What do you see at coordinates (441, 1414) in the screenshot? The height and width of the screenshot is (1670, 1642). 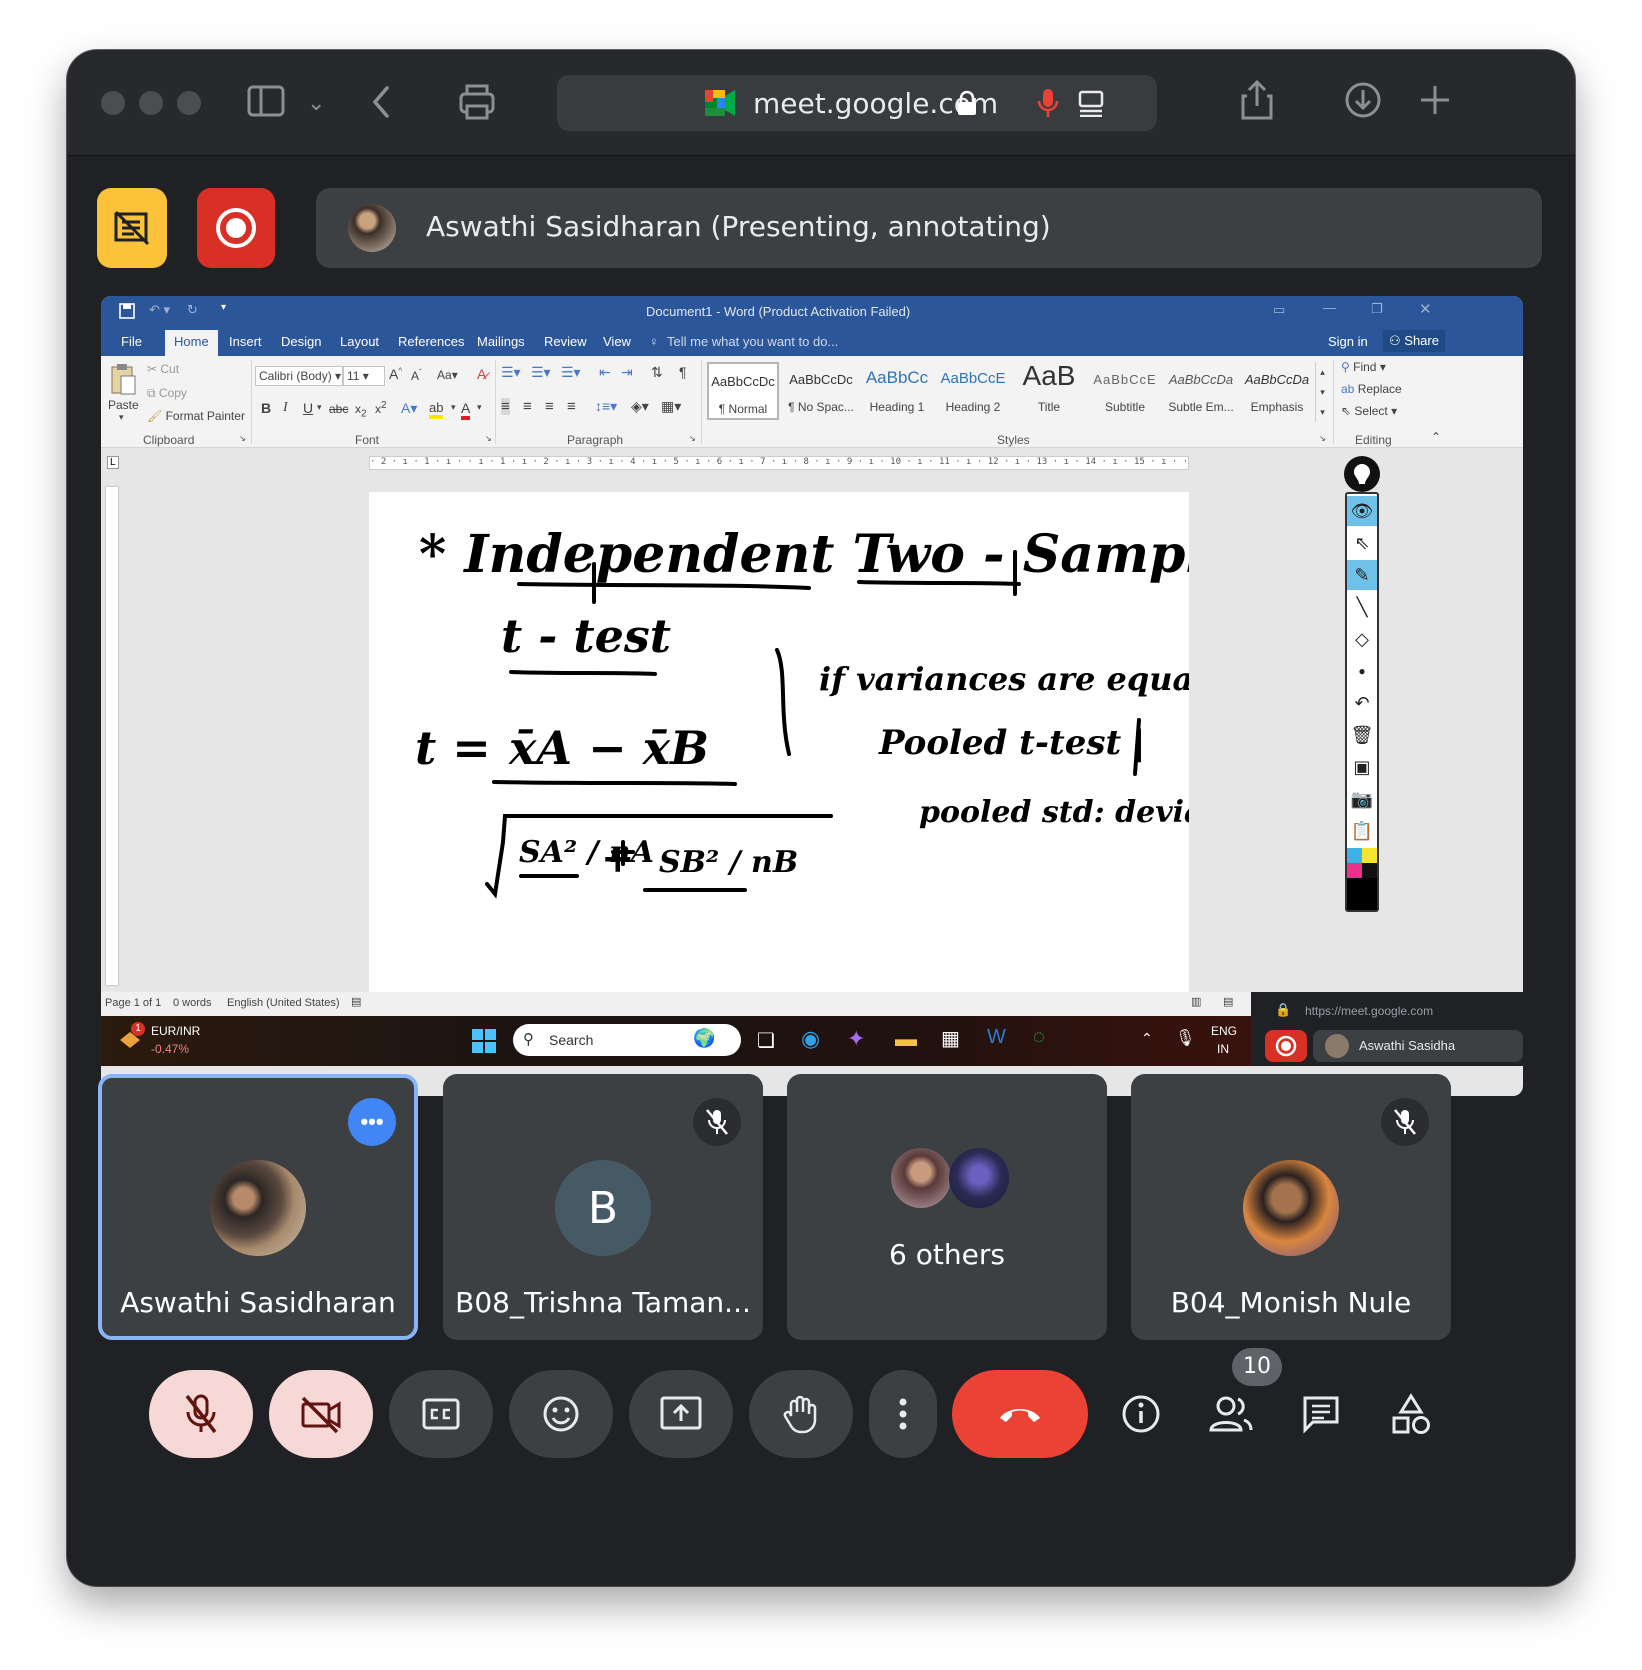 I see `captions-button` at bounding box center [441, 1414].